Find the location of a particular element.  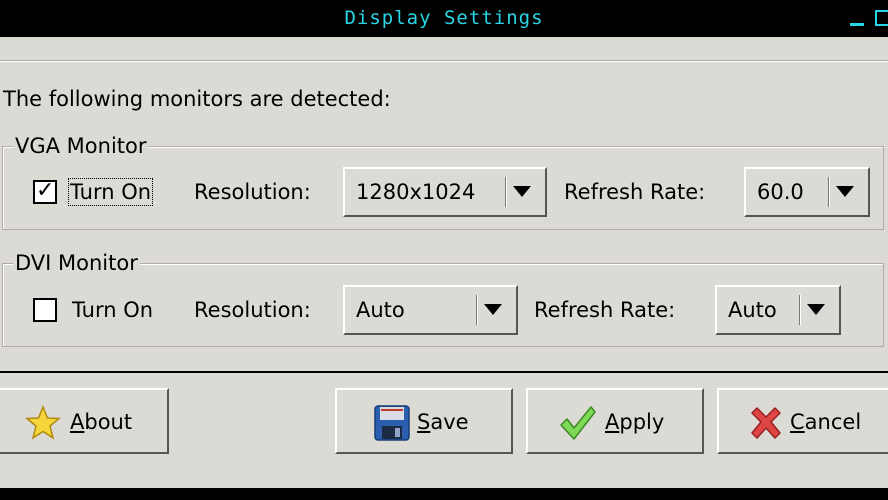

cancel-button: Cancel is located at coordinates (802, 421).